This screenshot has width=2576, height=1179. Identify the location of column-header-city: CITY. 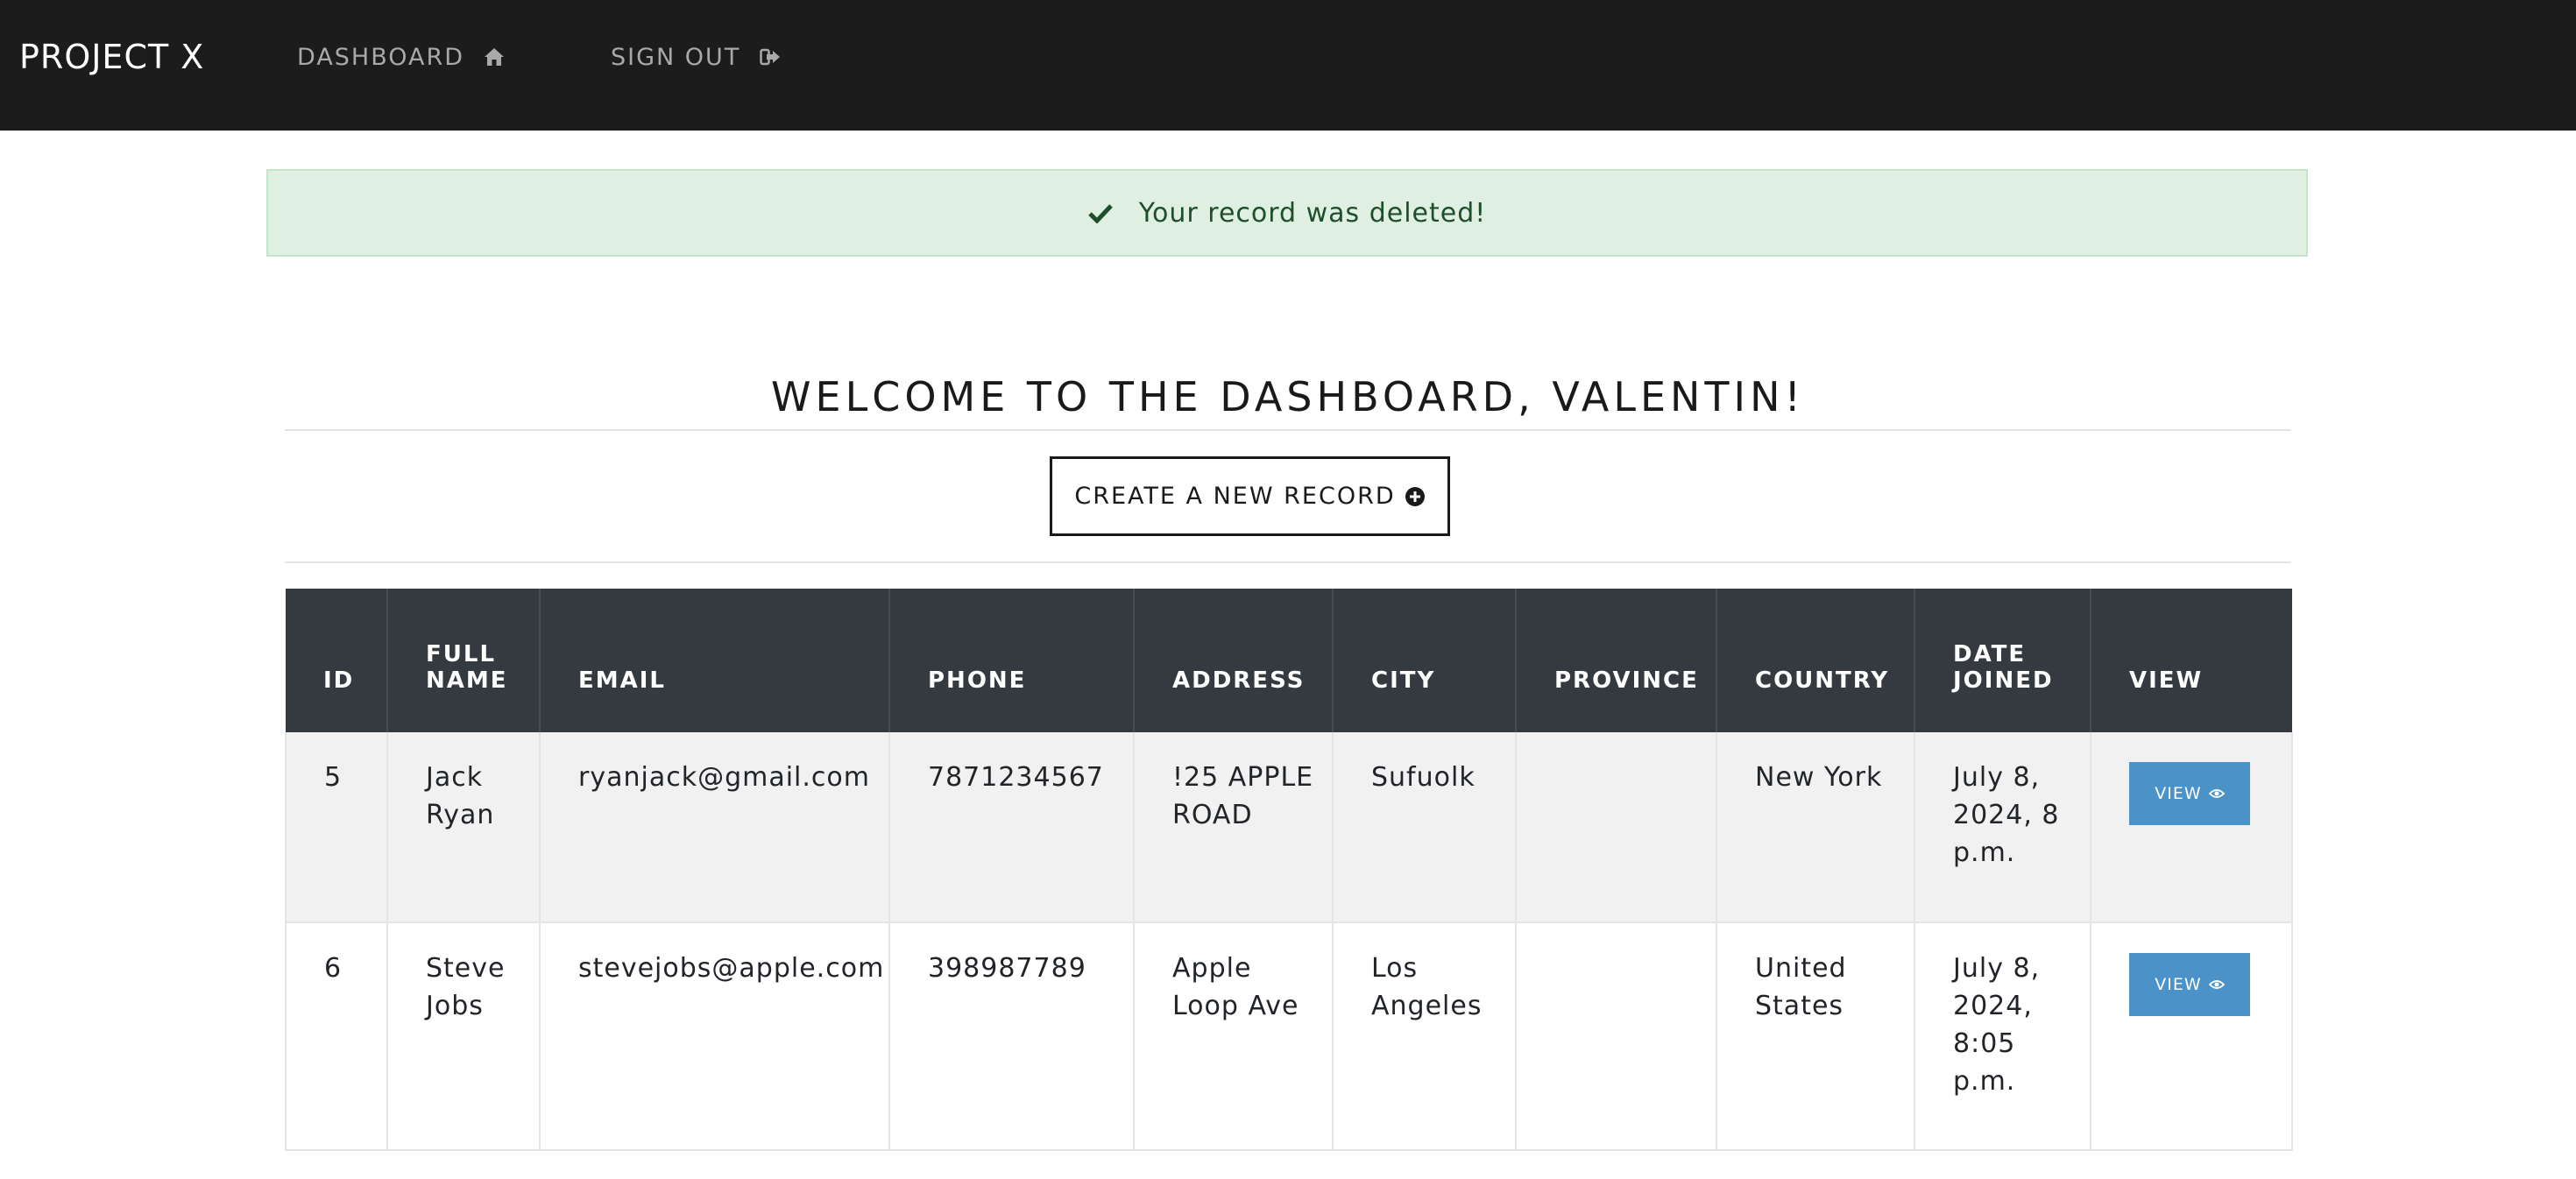
(1425, 660).